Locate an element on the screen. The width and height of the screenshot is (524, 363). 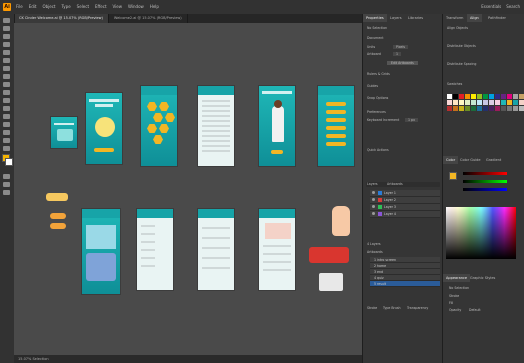
blue-slider is located at coordinates (485, 189).